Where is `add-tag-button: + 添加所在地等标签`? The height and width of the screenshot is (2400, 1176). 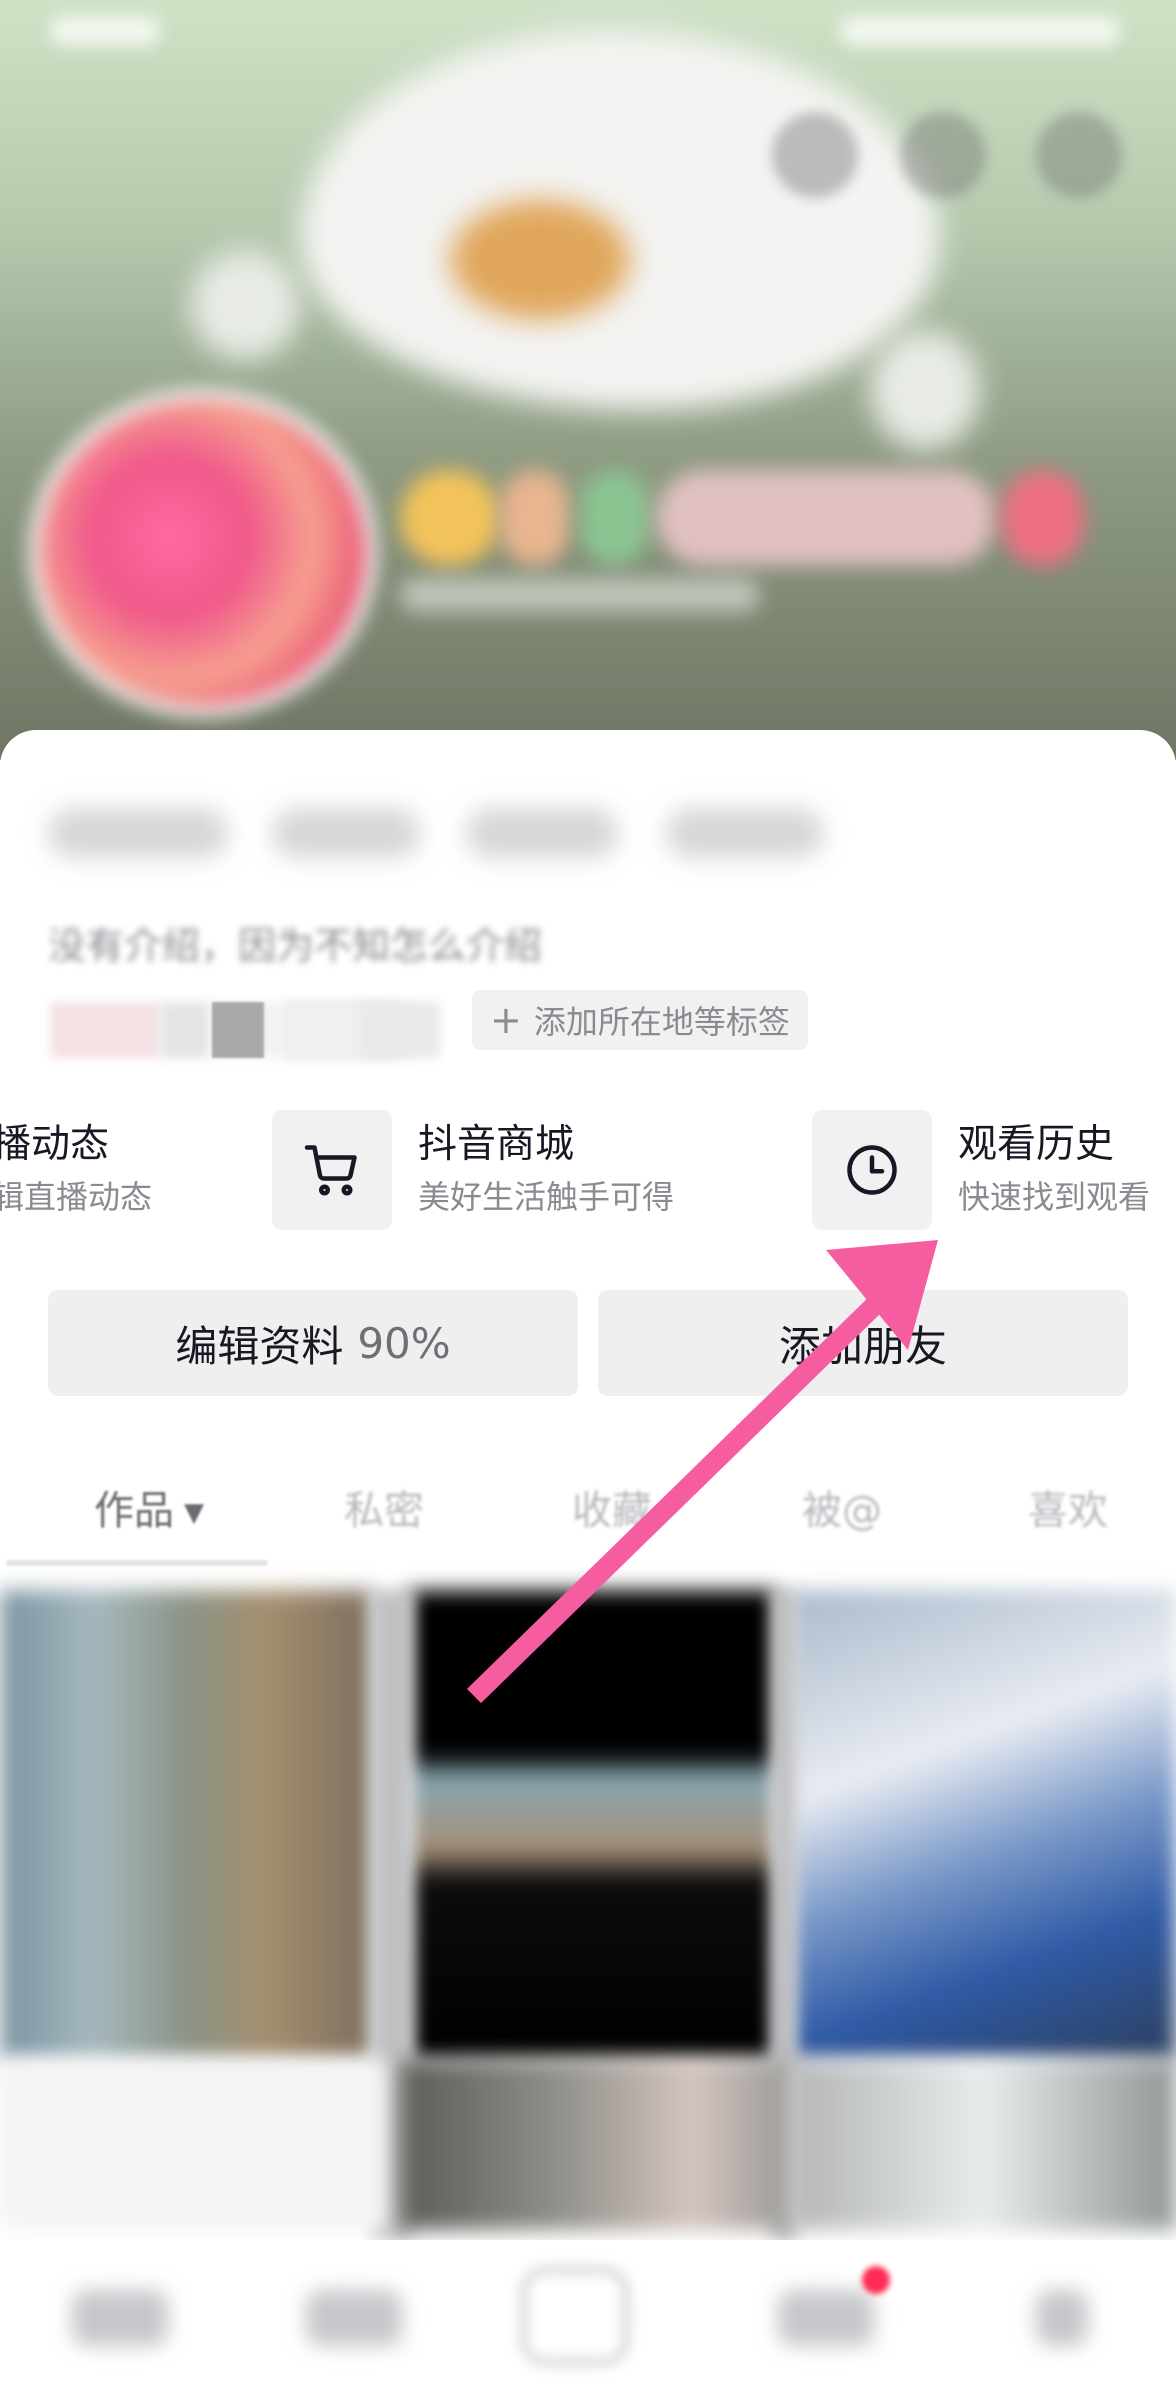
add-tag-button: + 添加所在地等标签 is located at coordinates (640, 1020).